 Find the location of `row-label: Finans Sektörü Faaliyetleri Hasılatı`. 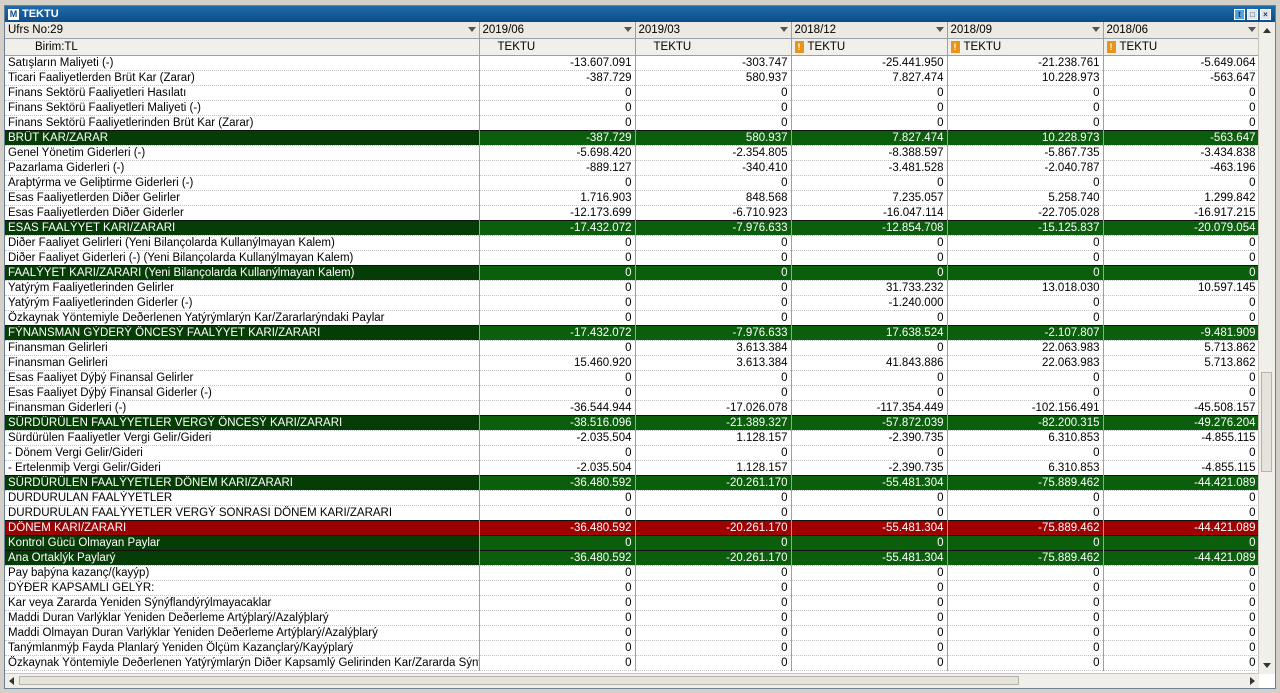

row-label: Finans Sektörü Faaliyetleri Hasılatı is located at coordinates (242, 93).